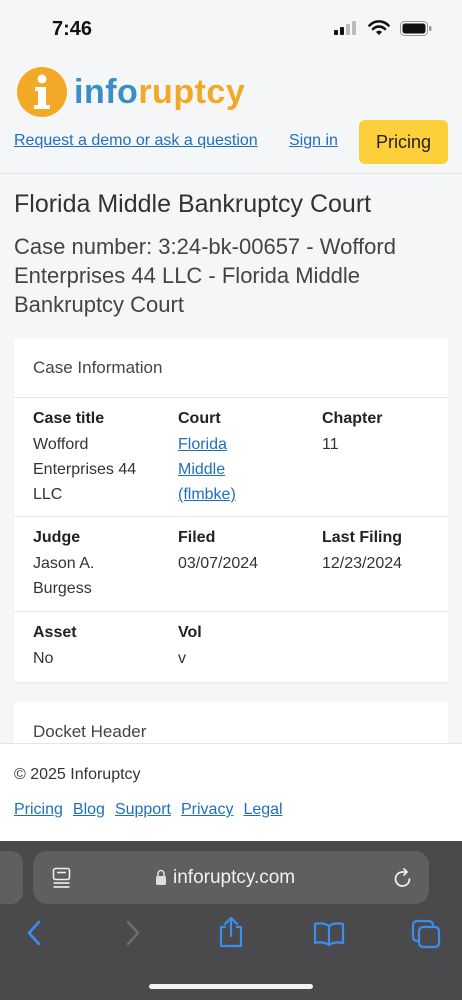 This screenshot has height=1000, width=462. I want to click on vol-label: Vol, so click(190, 632).